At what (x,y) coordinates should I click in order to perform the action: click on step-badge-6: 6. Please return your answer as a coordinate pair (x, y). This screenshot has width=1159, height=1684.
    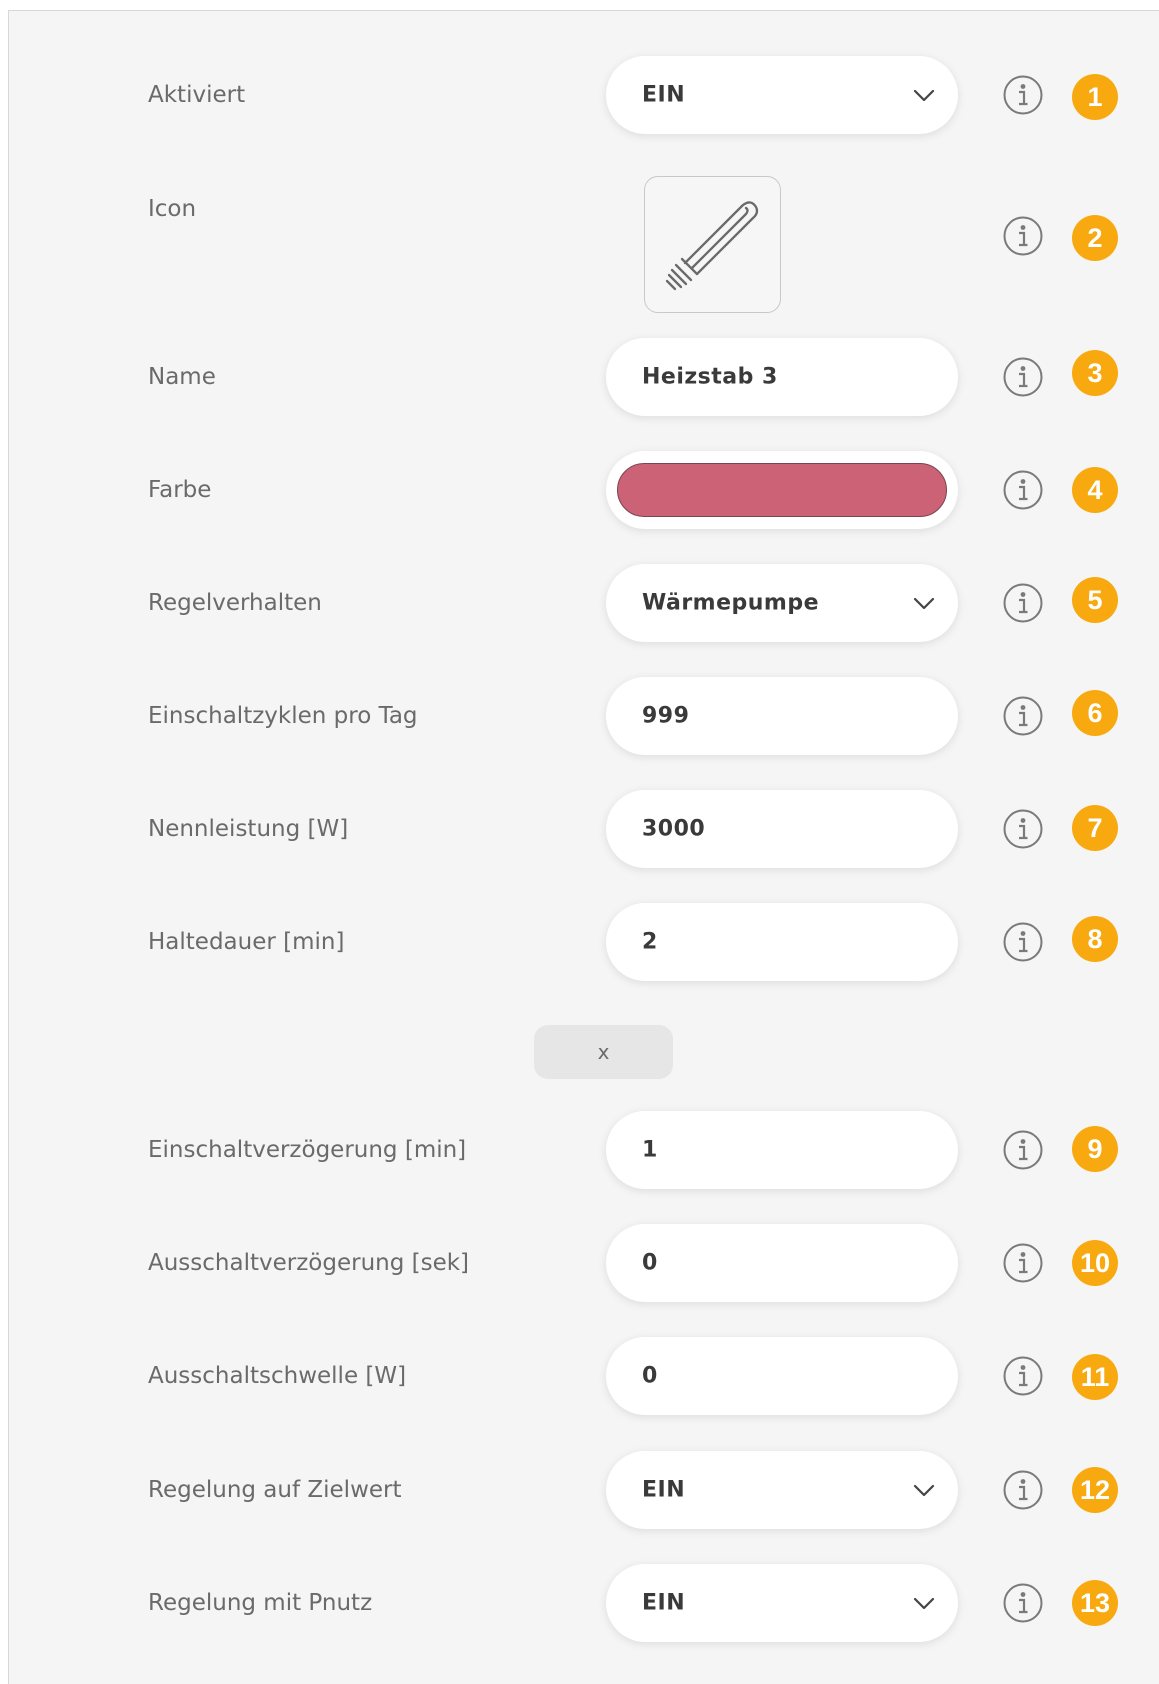
    Looking at the image, I should click on (1095, 713).